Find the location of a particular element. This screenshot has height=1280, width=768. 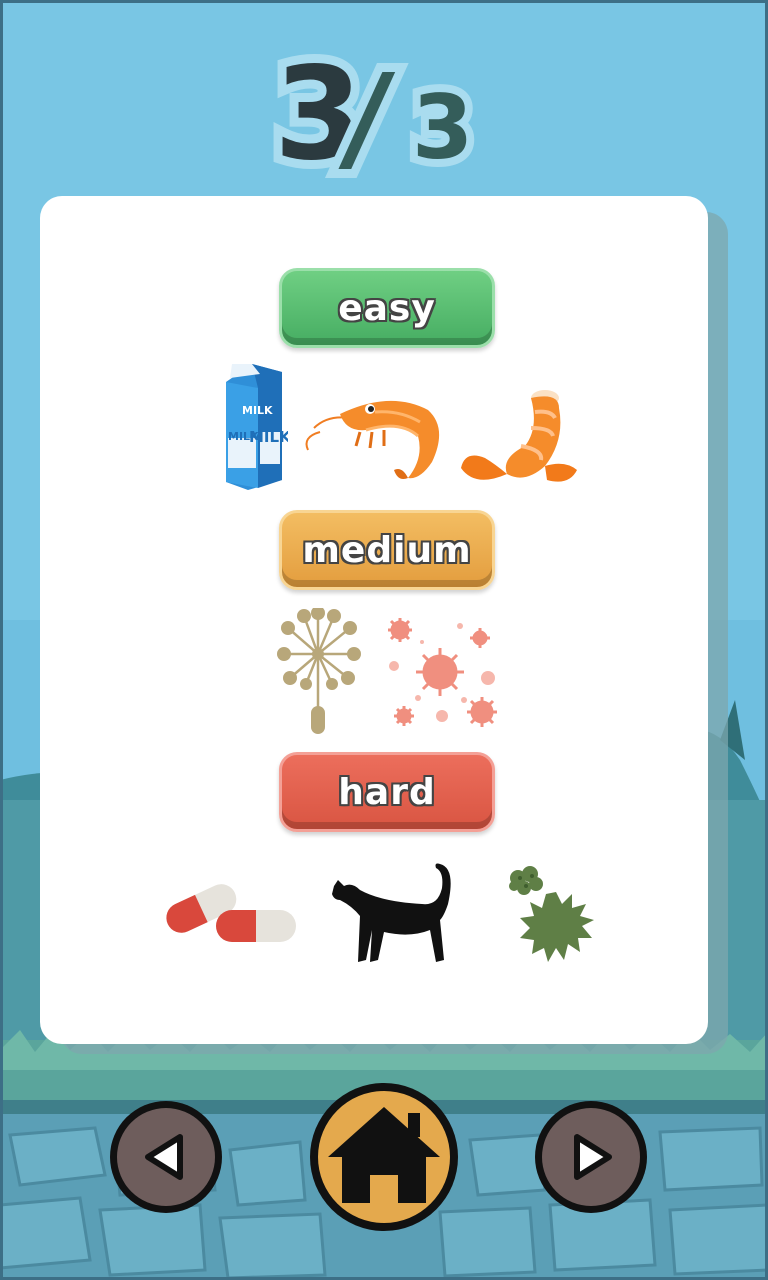

hard-level-button: hard is located at coordinates (387, 792).